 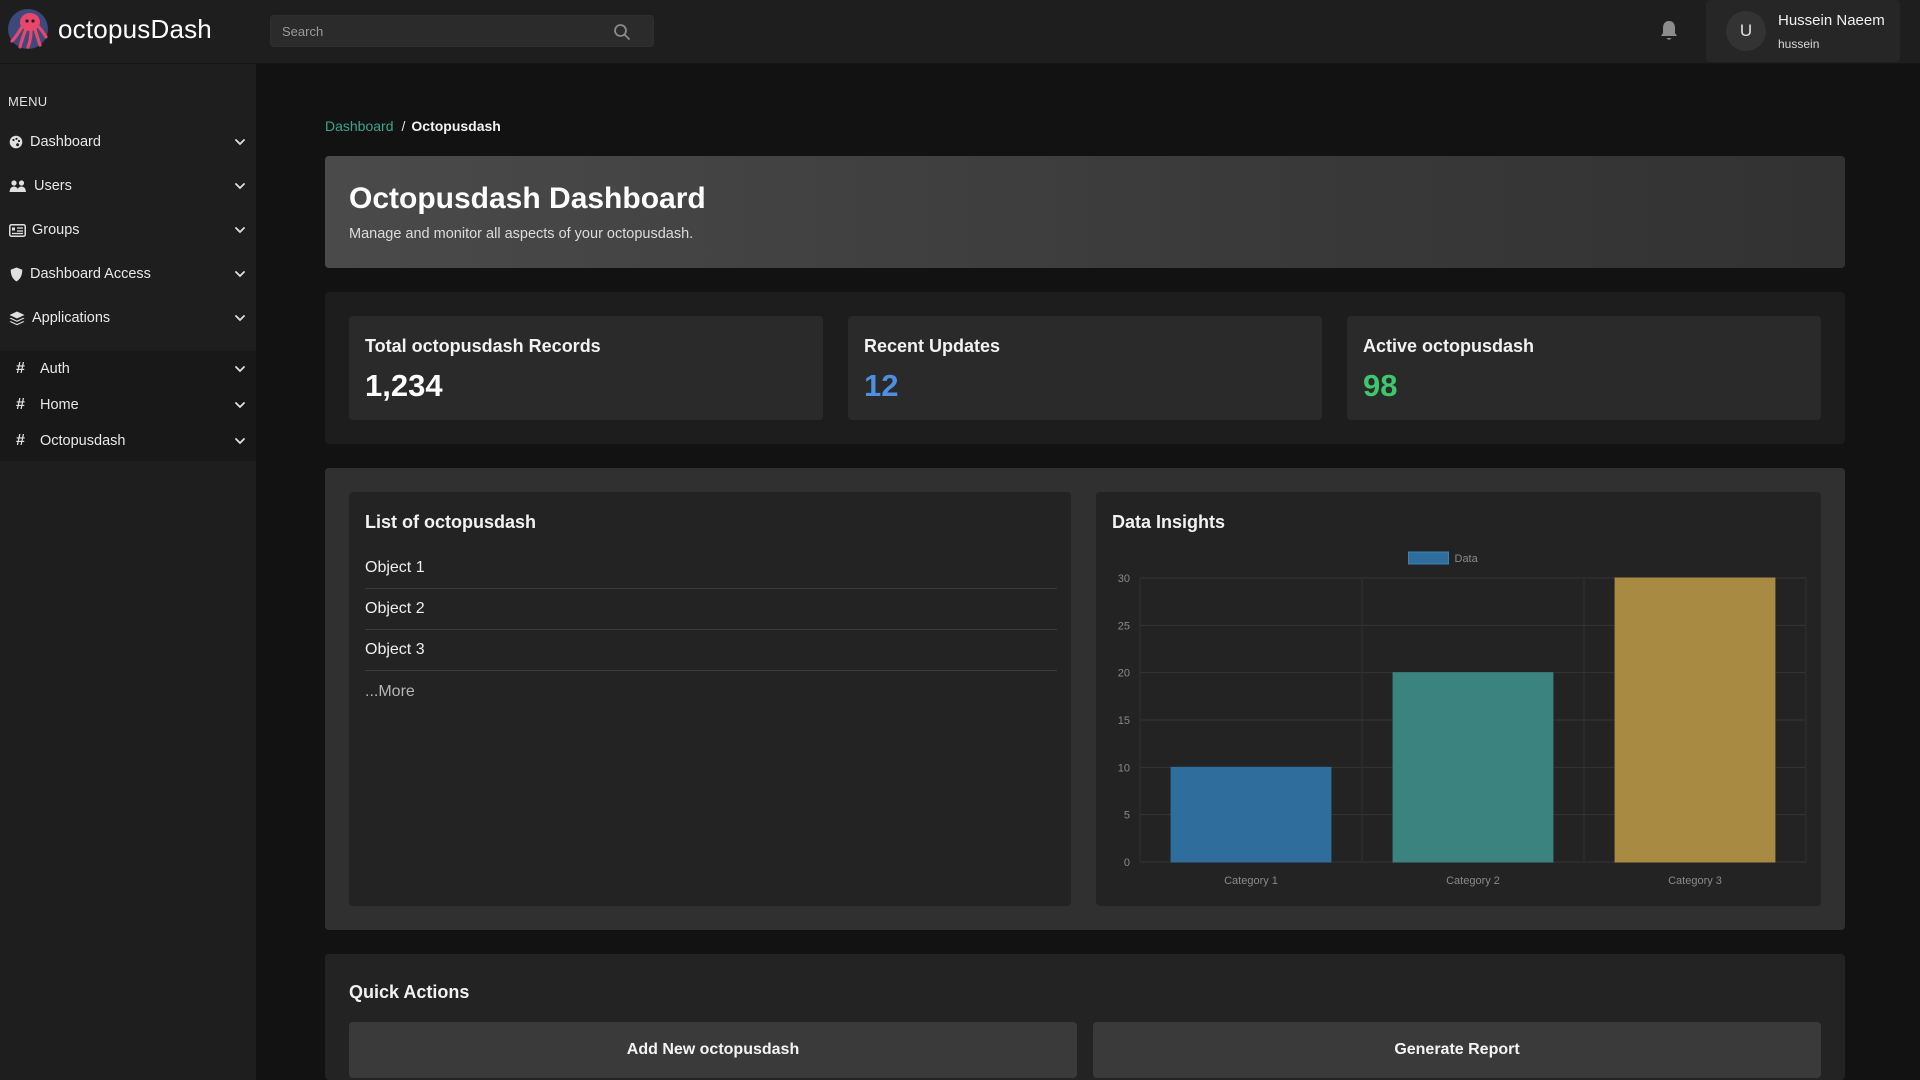 I want to click on sidebar-app-label: Octopusdash, so click(x=83, y=441).